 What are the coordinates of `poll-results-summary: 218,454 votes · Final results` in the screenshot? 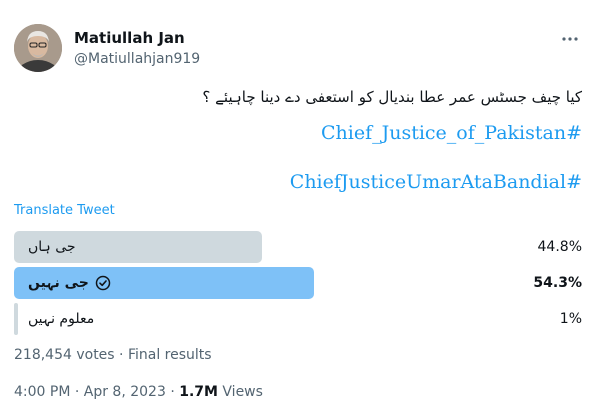 It's located at (113, 355).